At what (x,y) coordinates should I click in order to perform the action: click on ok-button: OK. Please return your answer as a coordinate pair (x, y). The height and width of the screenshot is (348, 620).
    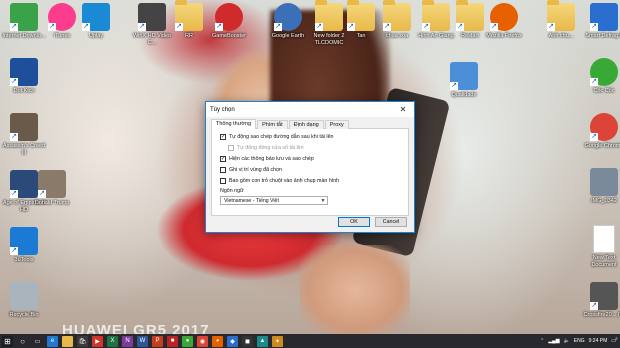
    Looking at the image, I should click on (354, 222).